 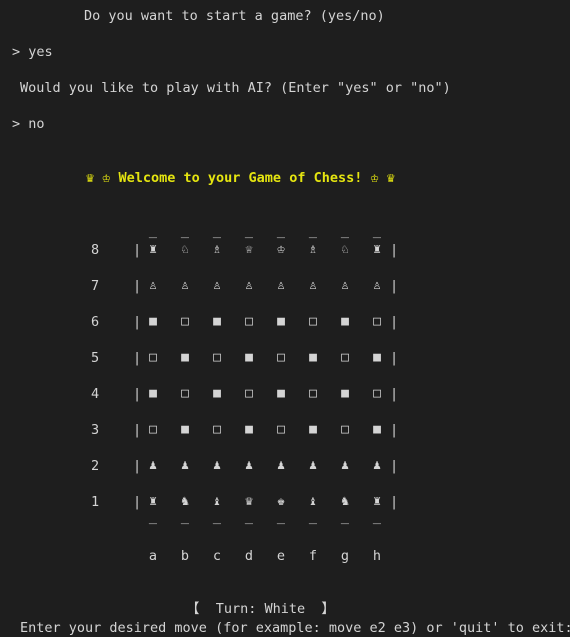 I want to click on square-h6: □, so click(x=377, y=321).